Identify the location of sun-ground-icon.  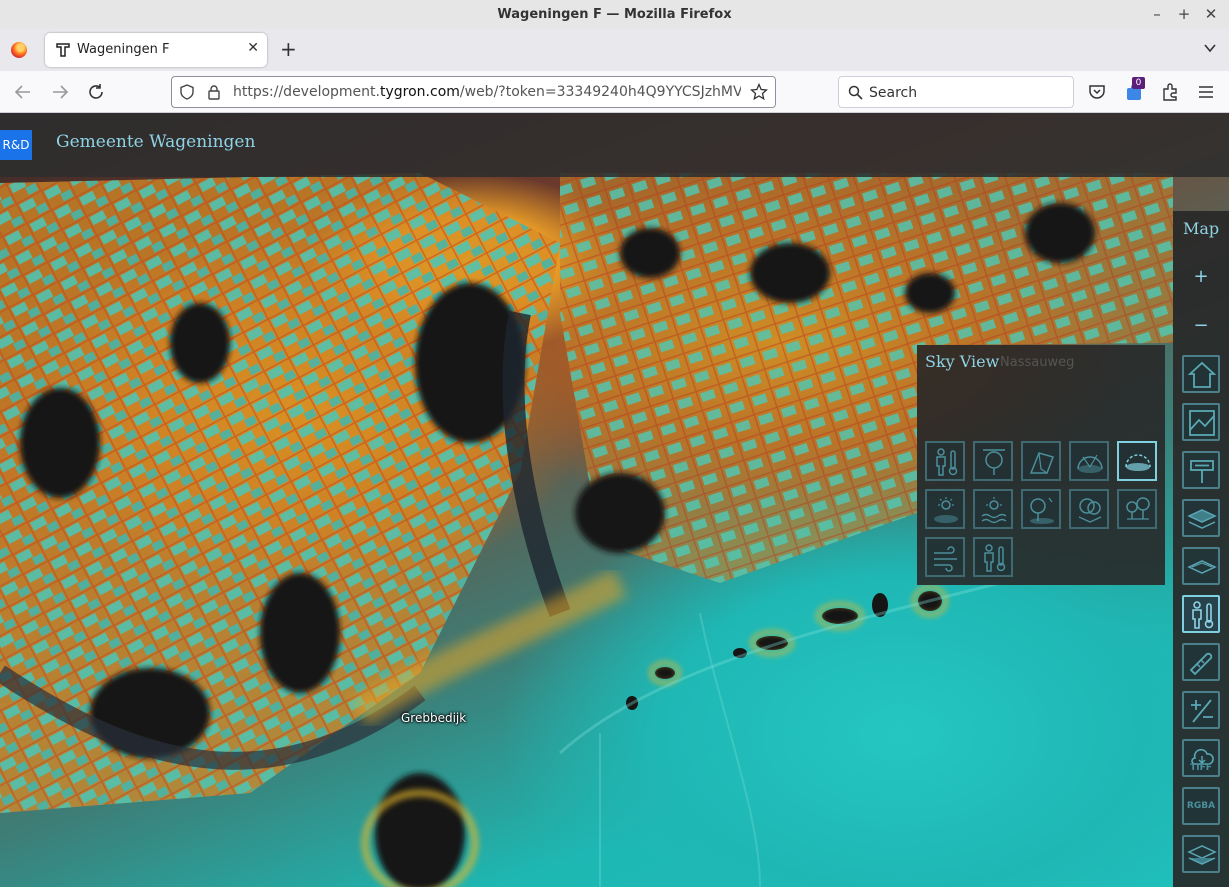
(946, 510).